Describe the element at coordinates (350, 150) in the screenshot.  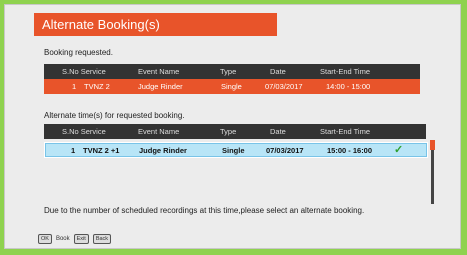
I see `row-time: 15:00 - 16:00` at that location.